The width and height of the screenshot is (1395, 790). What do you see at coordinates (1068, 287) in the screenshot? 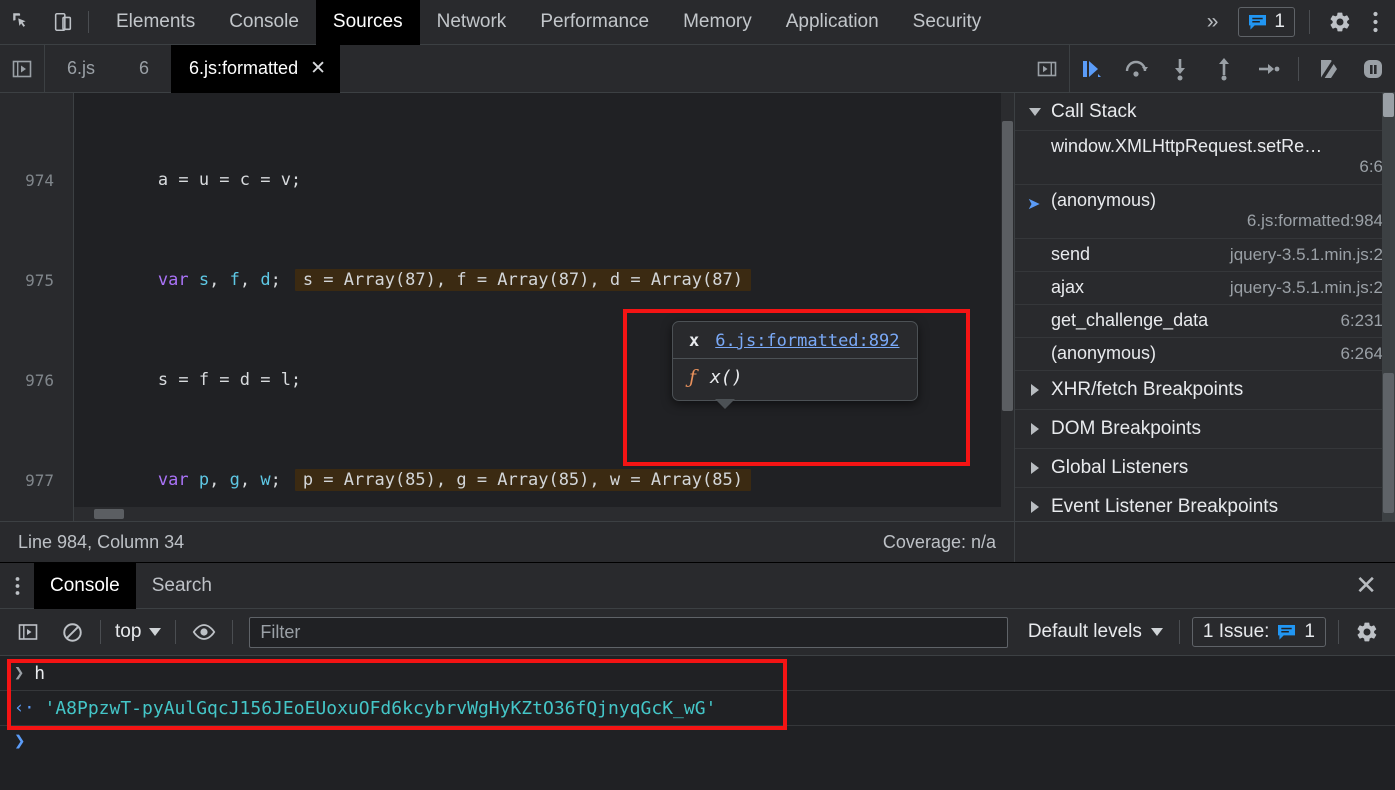
I see `frame-name: ajax` at bounding box center [1068, 287].